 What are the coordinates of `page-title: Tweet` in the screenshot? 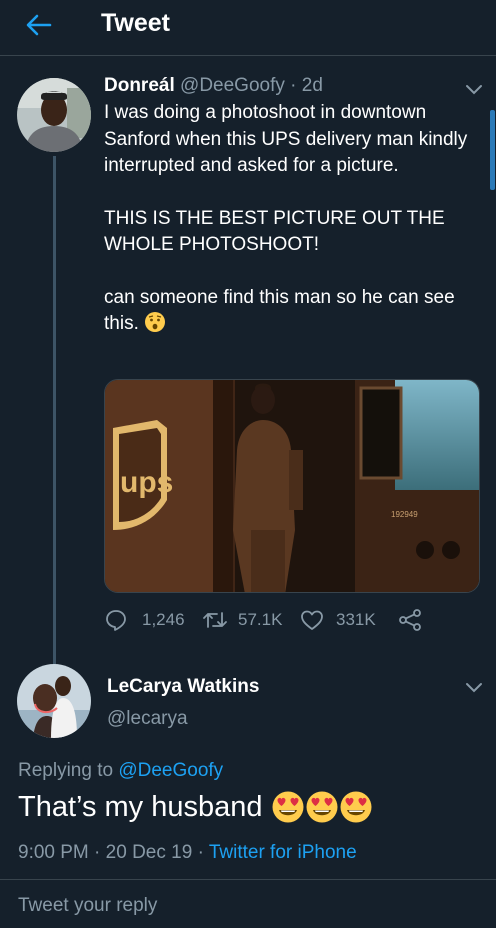 It's located at (135, 23).